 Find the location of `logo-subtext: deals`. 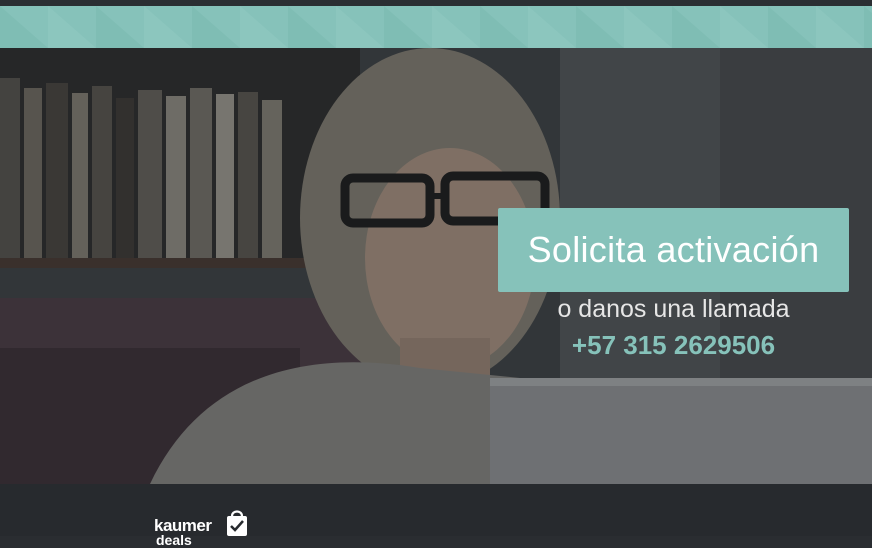

logo-subtext: deals is located at coordinates (174, 540).